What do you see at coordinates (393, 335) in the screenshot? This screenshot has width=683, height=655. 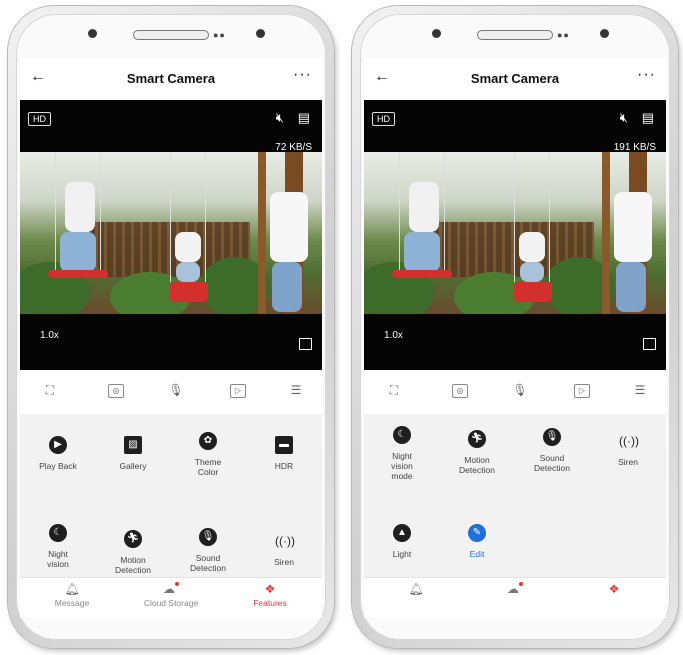 I see `zoom-level: 1.0x` at bounding box center [393, 335].